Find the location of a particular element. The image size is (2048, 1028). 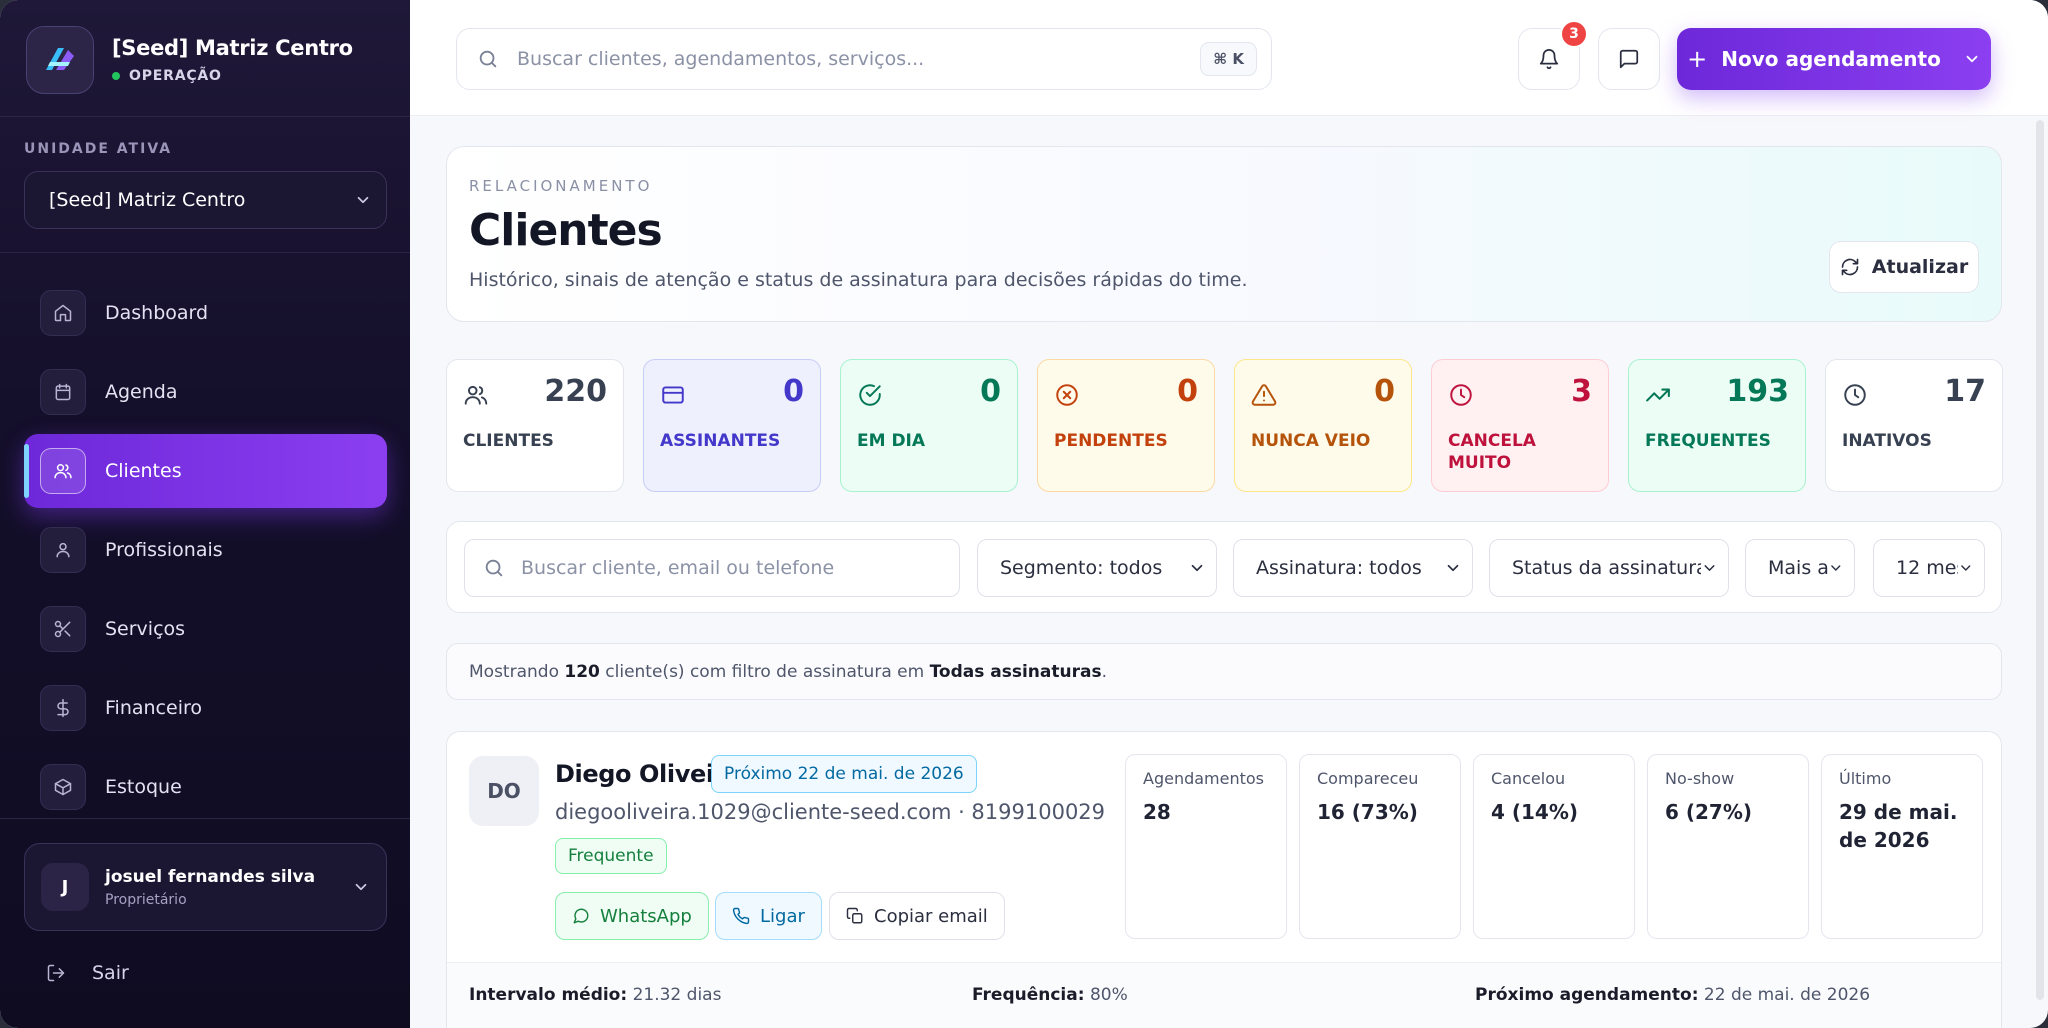

segment-select: Segmento: todos is located at coordinates (1097, 568).